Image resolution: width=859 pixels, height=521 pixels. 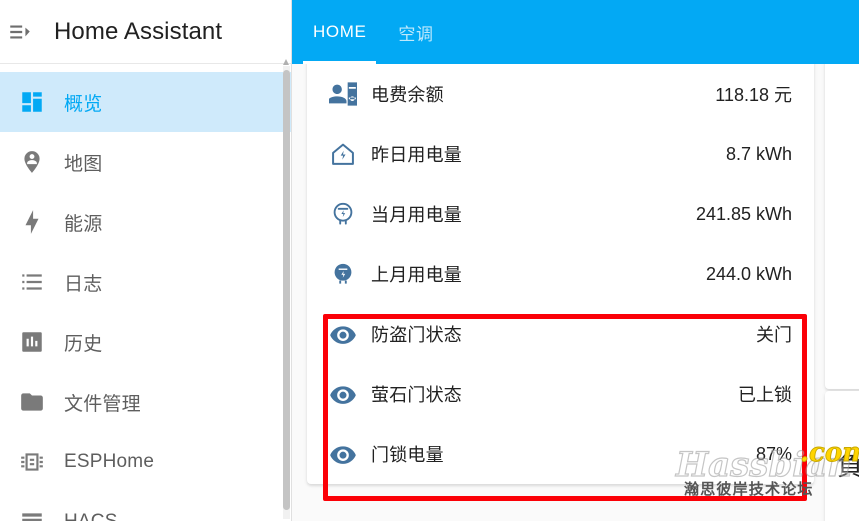 I want to click on sidebar-item-energy: 能源, so click(x=145, y=222).